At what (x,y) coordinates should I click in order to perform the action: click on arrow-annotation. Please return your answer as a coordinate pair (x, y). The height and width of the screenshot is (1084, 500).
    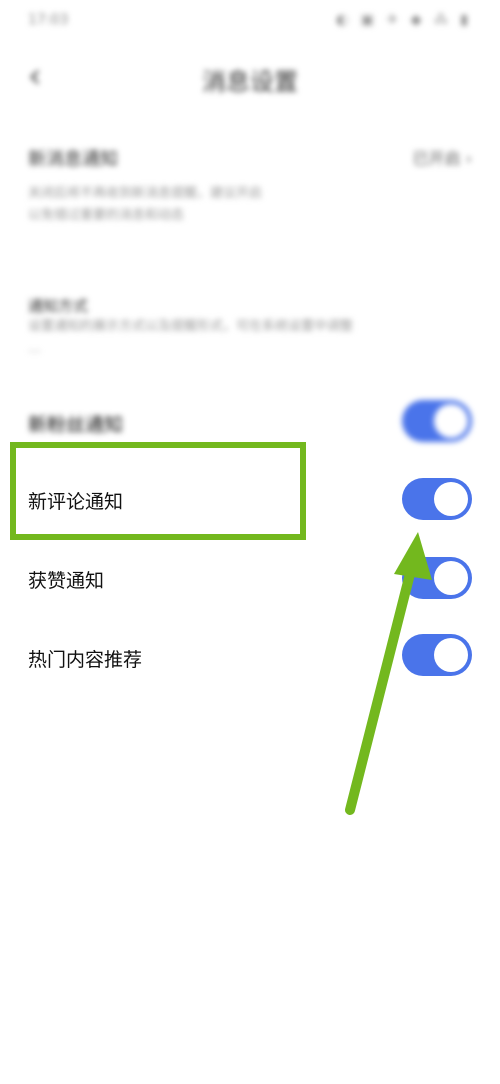
    Looking at the image, I should click on (388, 673).